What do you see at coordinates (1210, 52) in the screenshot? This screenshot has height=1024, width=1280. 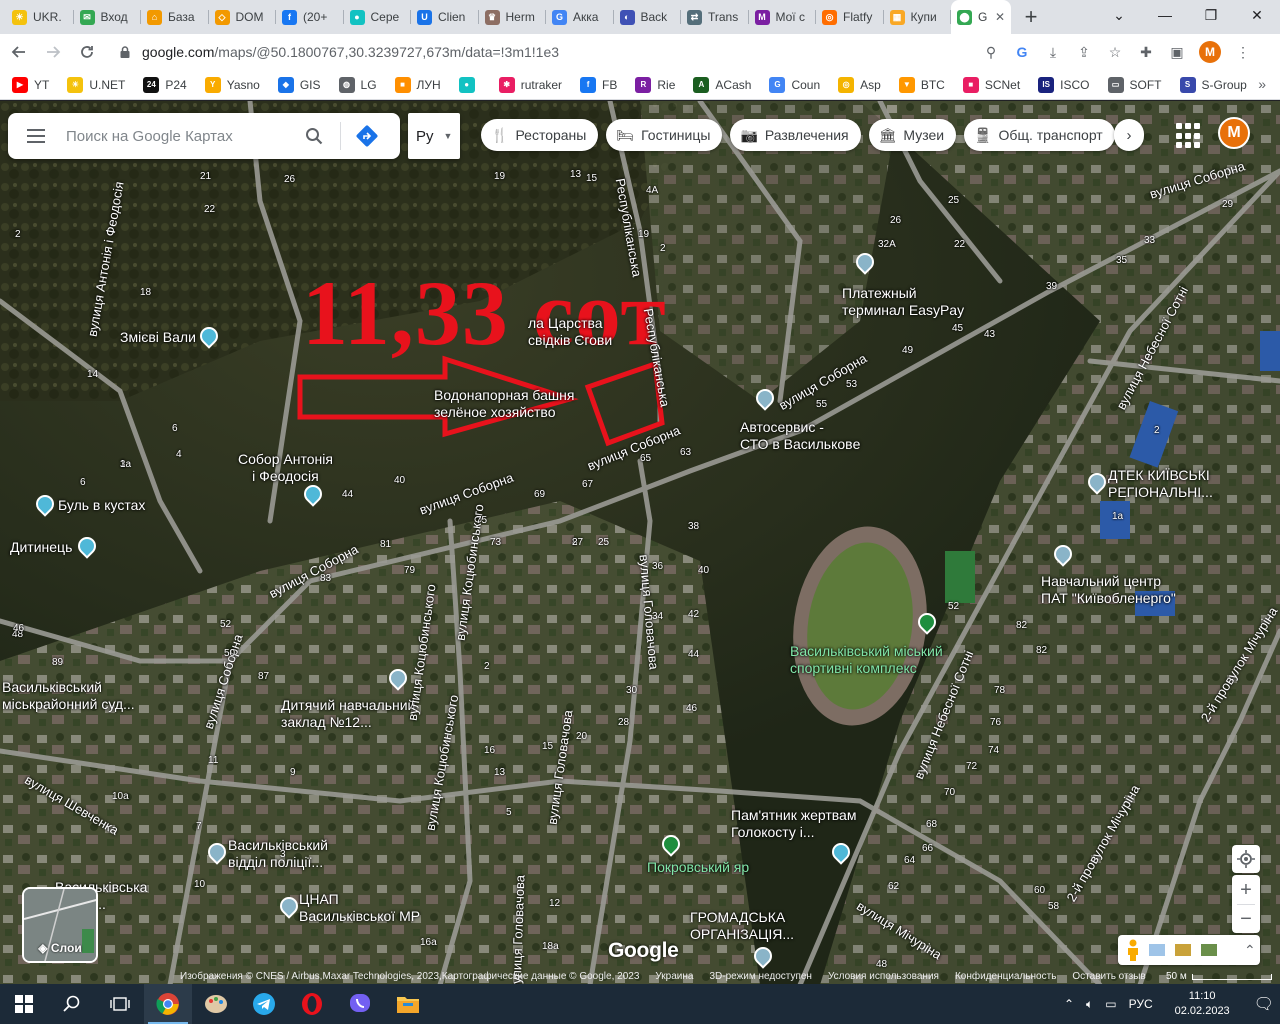 I see `profile-avatar: M` at bounding box center [1210, 52].